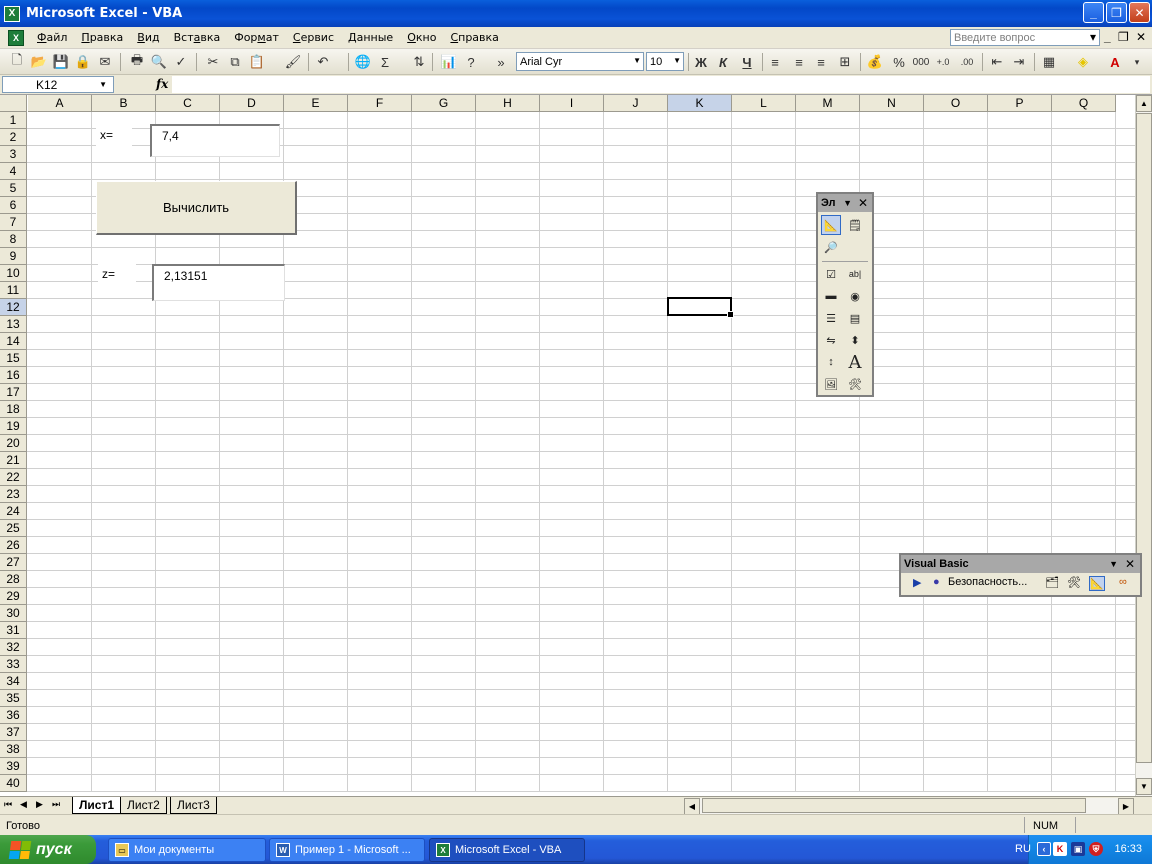  I want to click on start-button: пуск, so click(48, 849).